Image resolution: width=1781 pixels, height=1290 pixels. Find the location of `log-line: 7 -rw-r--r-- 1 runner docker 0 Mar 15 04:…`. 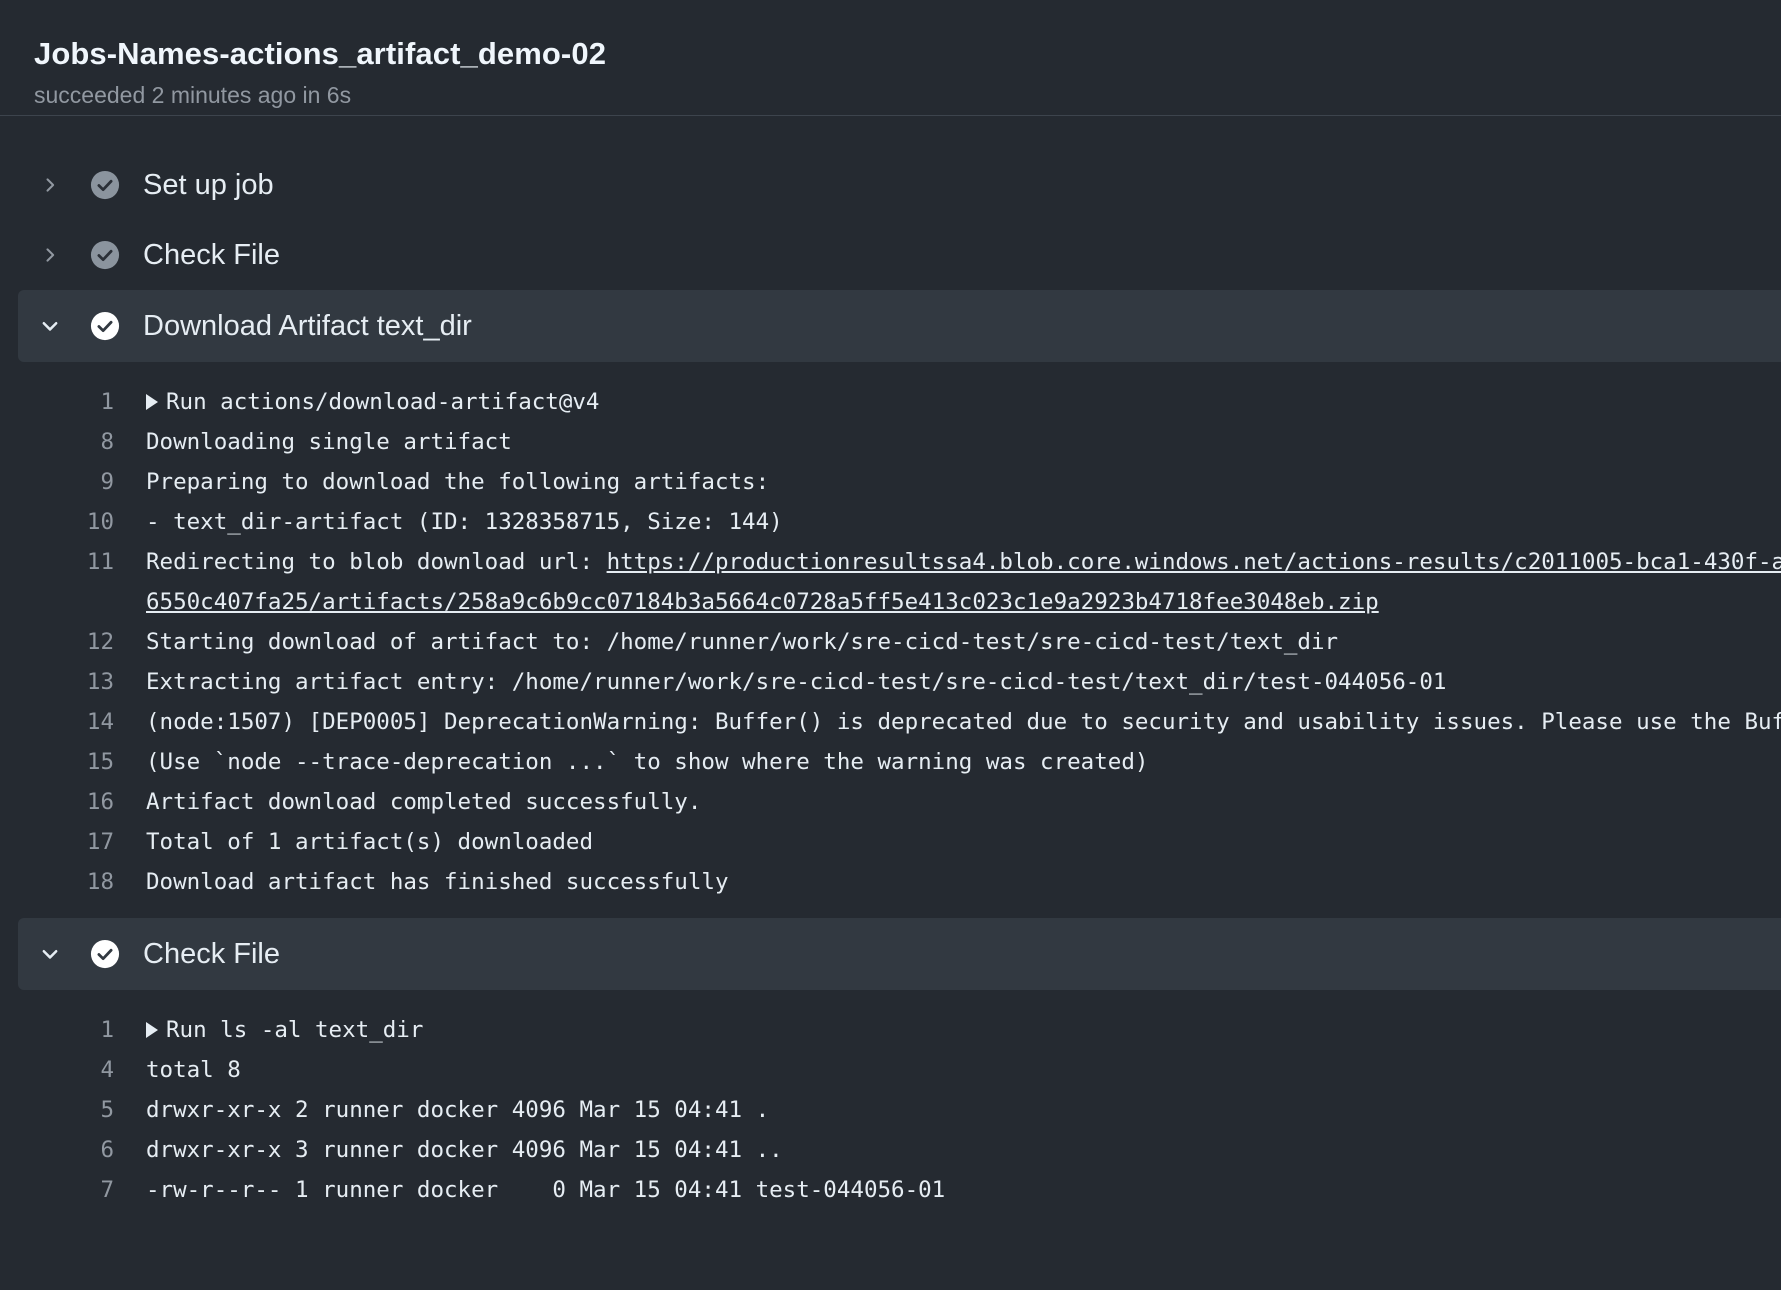

log-line: 7 -rw-r--r-- 1 runner docker 0 Mar 15 04:… is located at coordinates (899, 1190).